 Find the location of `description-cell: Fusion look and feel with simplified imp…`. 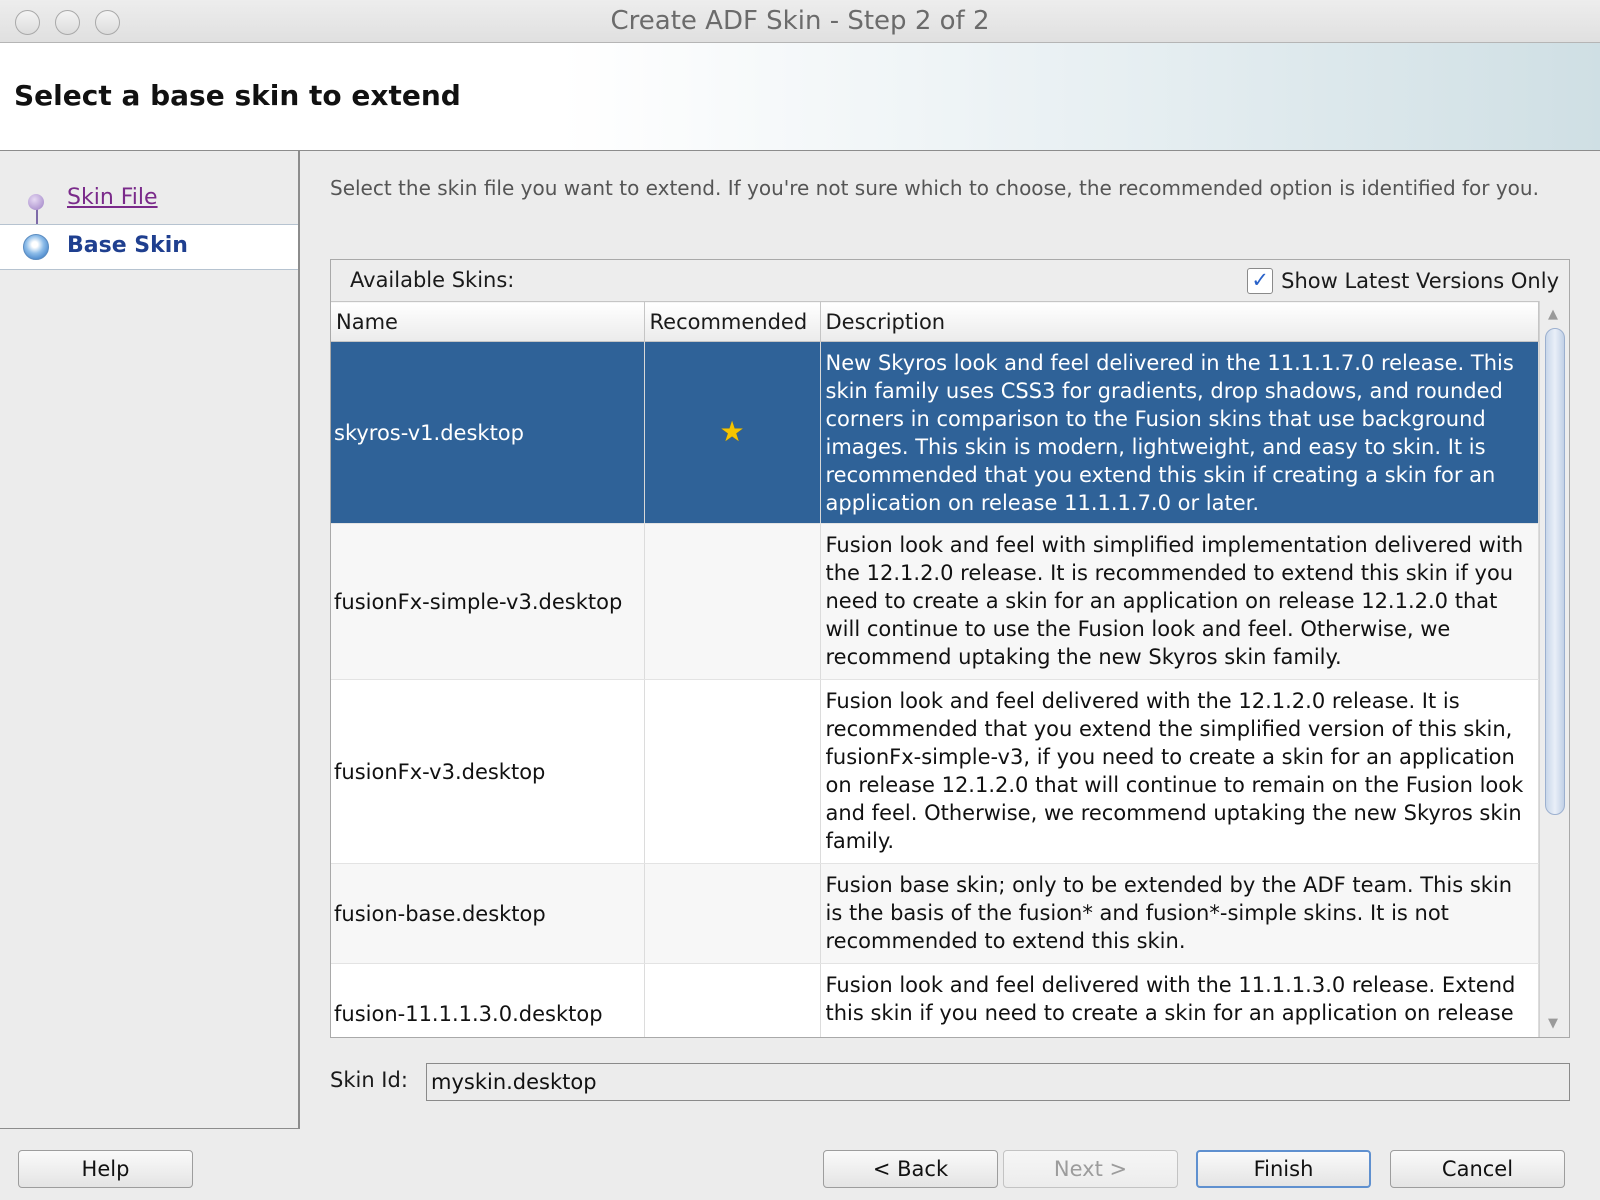

description-cell: Fusion look and feel with simplified imp… is located at coordinates (1179, 601).